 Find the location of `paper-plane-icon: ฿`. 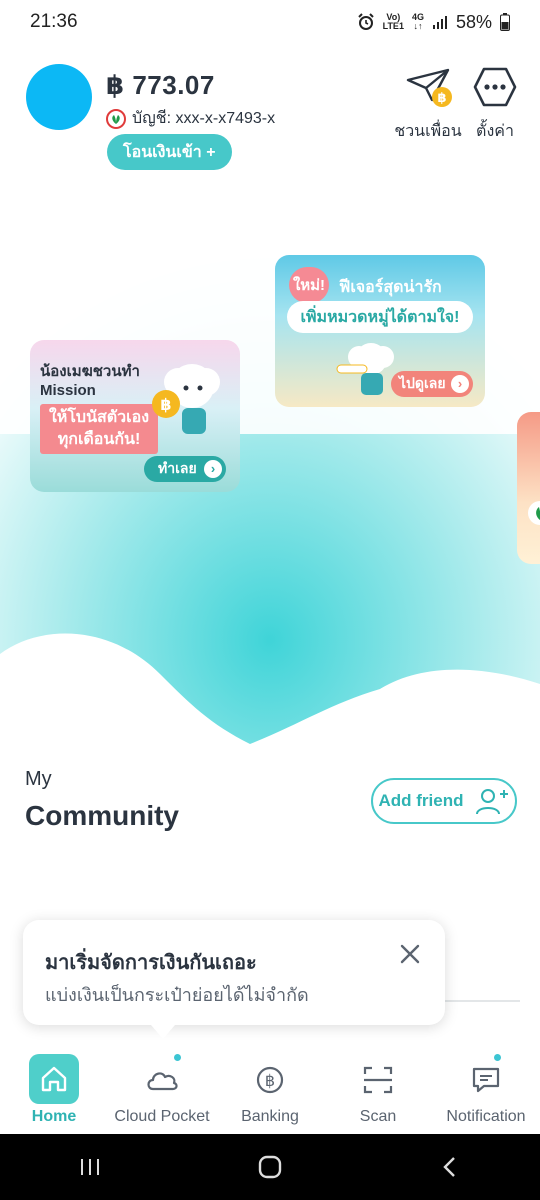

paper-plane-icon: ฿ is located at coordinates (429, 87).